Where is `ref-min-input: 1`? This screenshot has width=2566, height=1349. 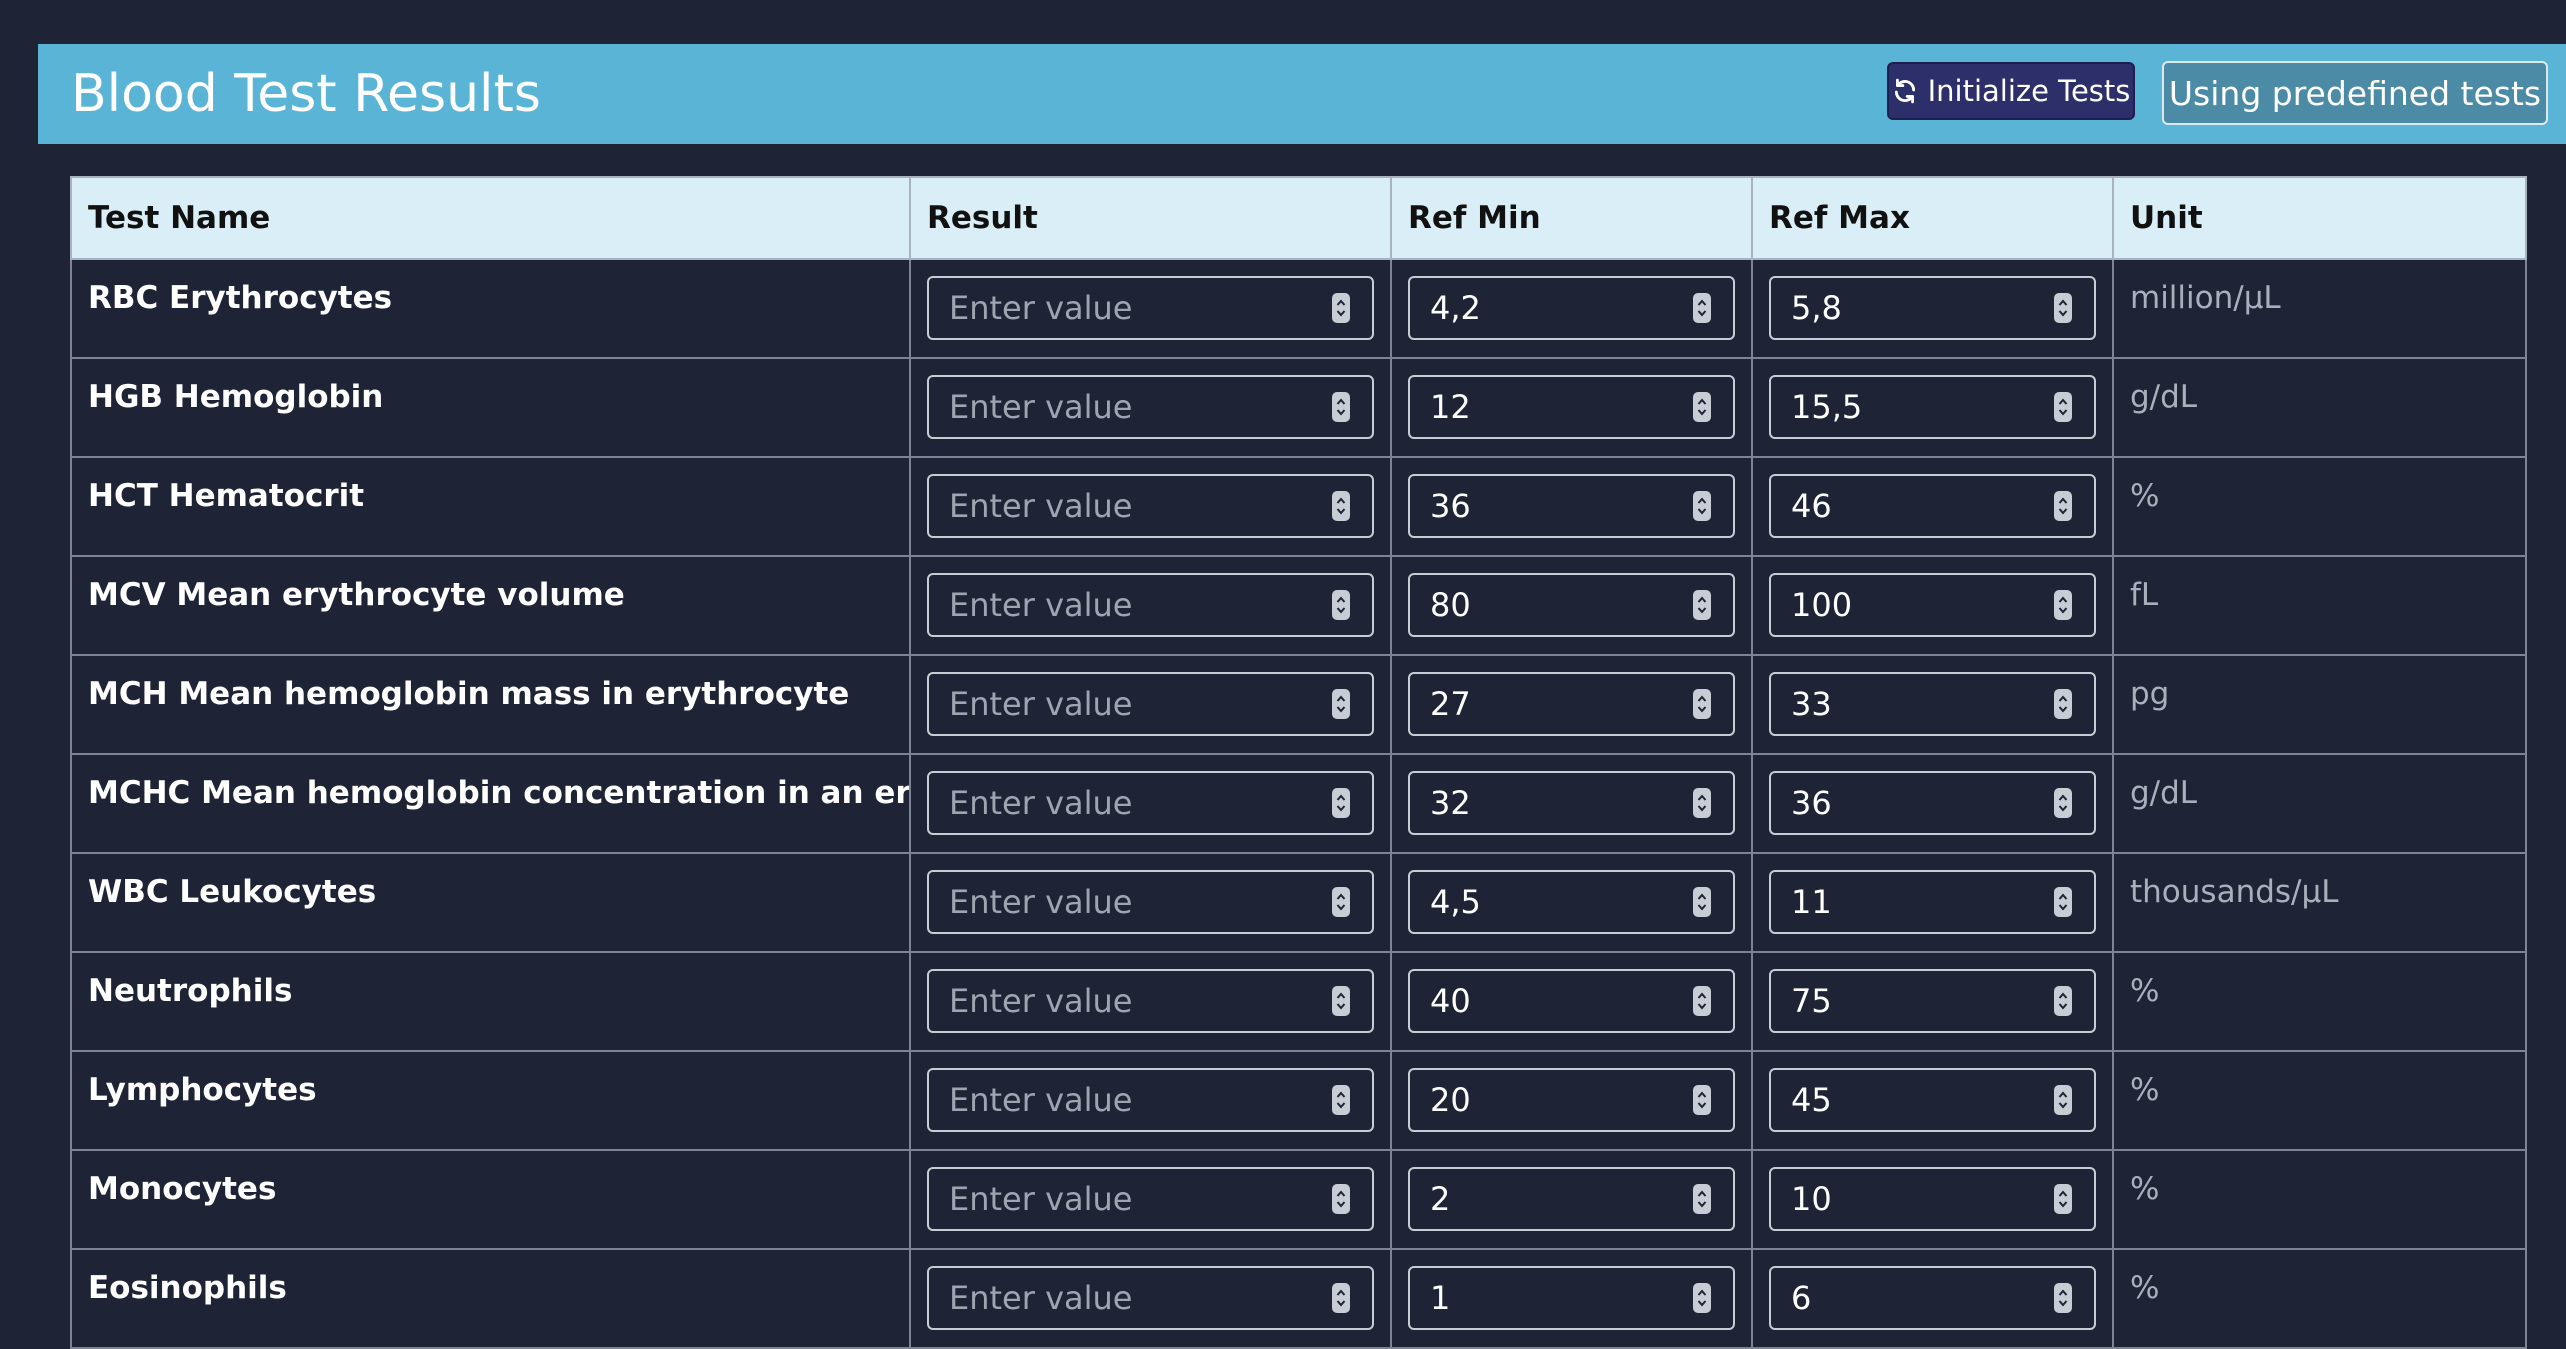
ref-min-input: 1 is located at coordinates (1571, 1298).